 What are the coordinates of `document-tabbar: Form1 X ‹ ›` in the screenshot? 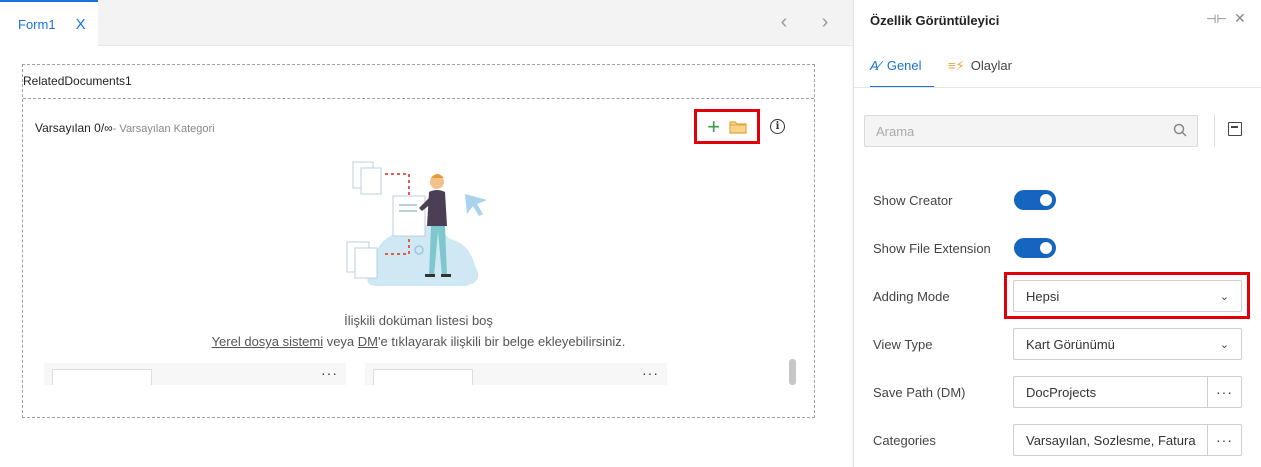 It's located at (426, 23).